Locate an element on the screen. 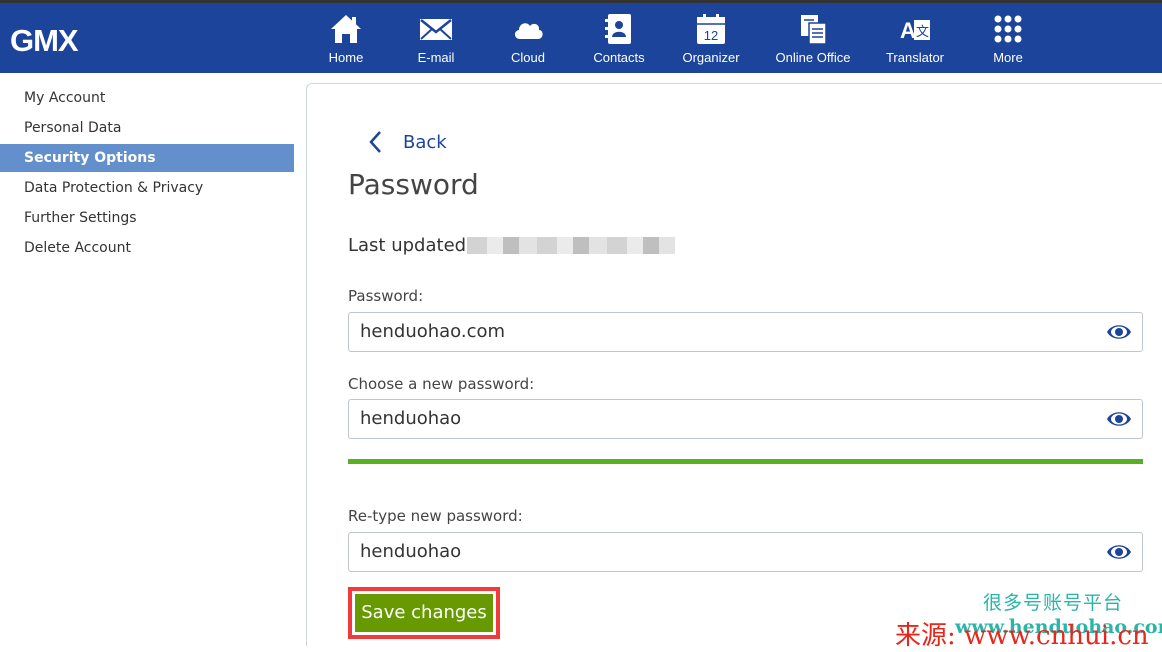  nav-cloud-label: Cloud is located at coordinates (528, 57).